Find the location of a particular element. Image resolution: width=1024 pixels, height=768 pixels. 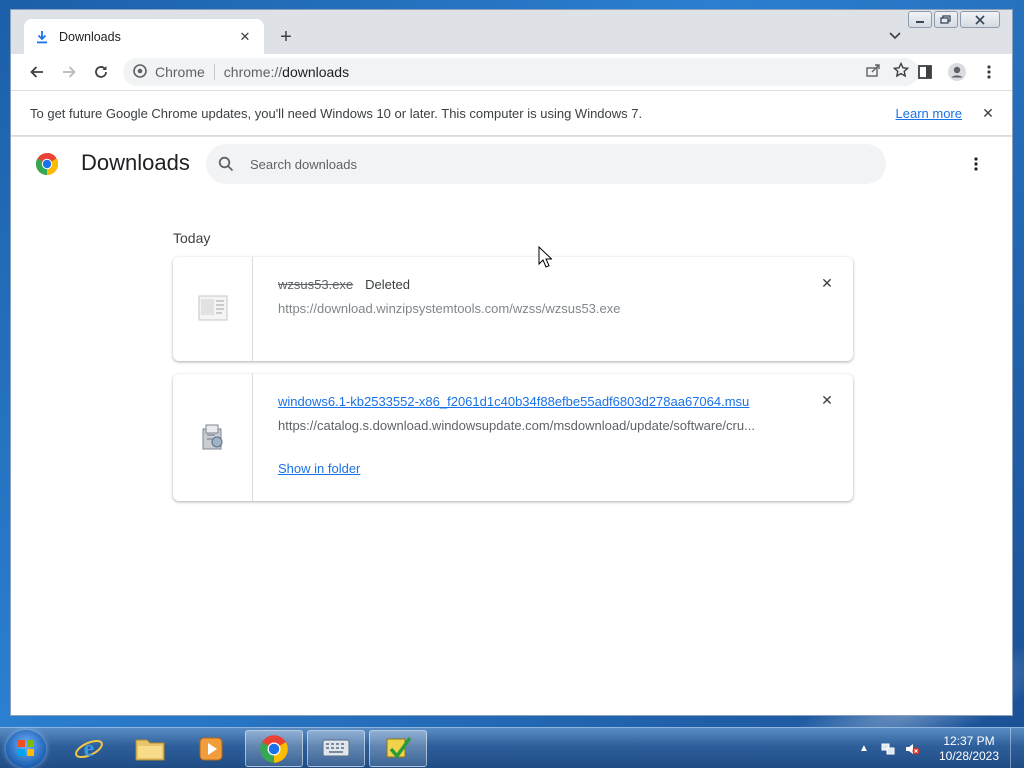

system-tray: ▲ 12:37 PM 10/28/2023 is located at coordinates (936, 748).